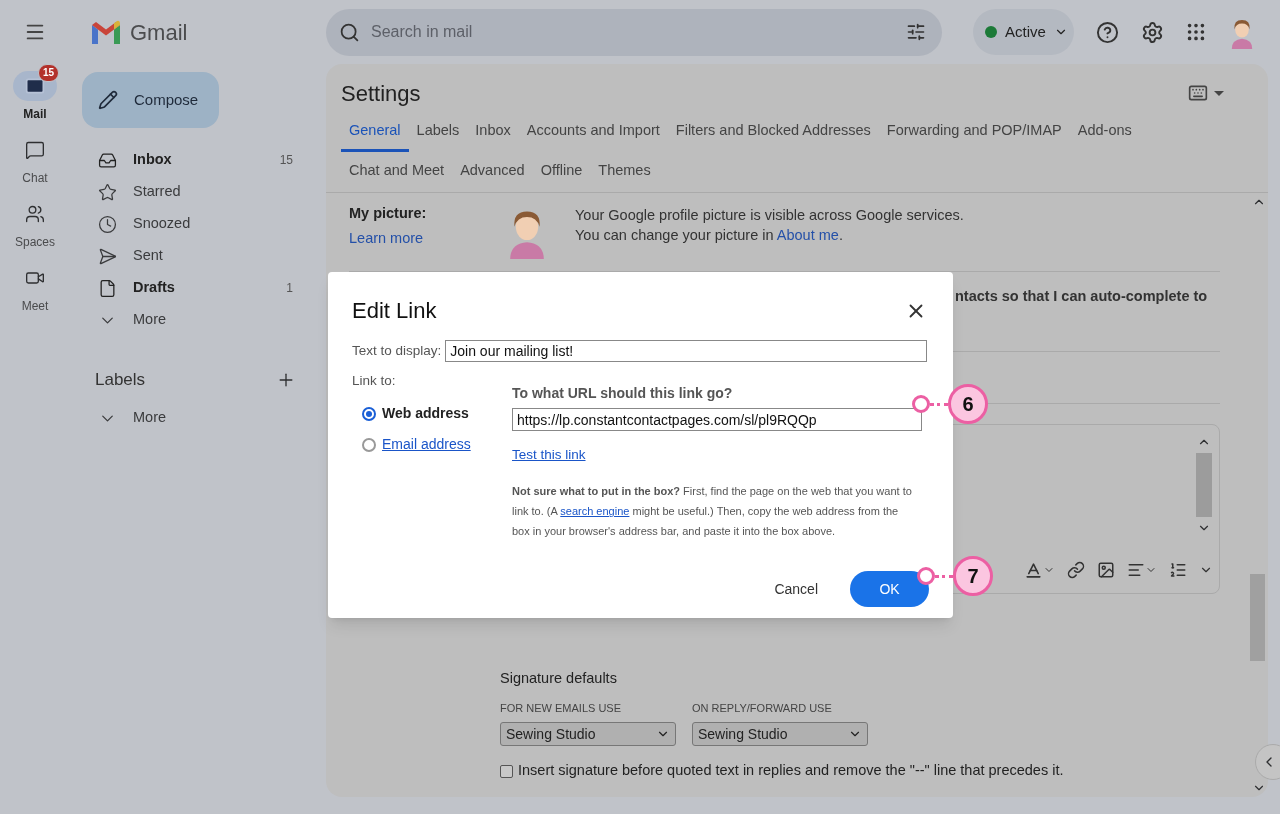 The height and width of the screenshot is (814, 1280). What do you see at coordinates (1023, 32) in the screenshot?
I see `status-button: Active` at bounding box center [1023, 32].